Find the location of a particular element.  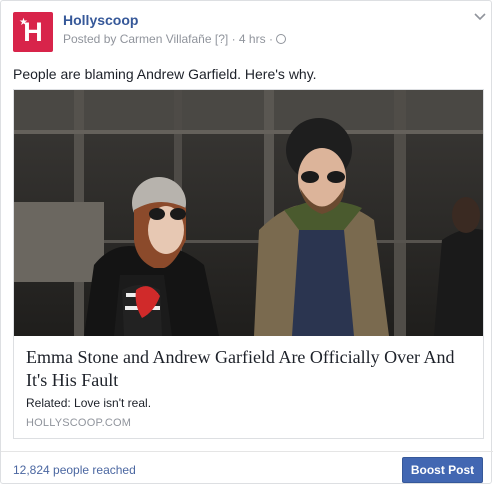

posted-by: Posted by Carmen Villafañe is located at coordinates (137, 39).